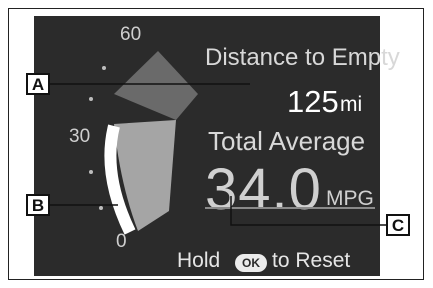 Image resolution: width=433 pixels, height=288 pixels. Describe the element at coordinates (308, 211) in the screenshot. I see `leader-line-c` at that location.